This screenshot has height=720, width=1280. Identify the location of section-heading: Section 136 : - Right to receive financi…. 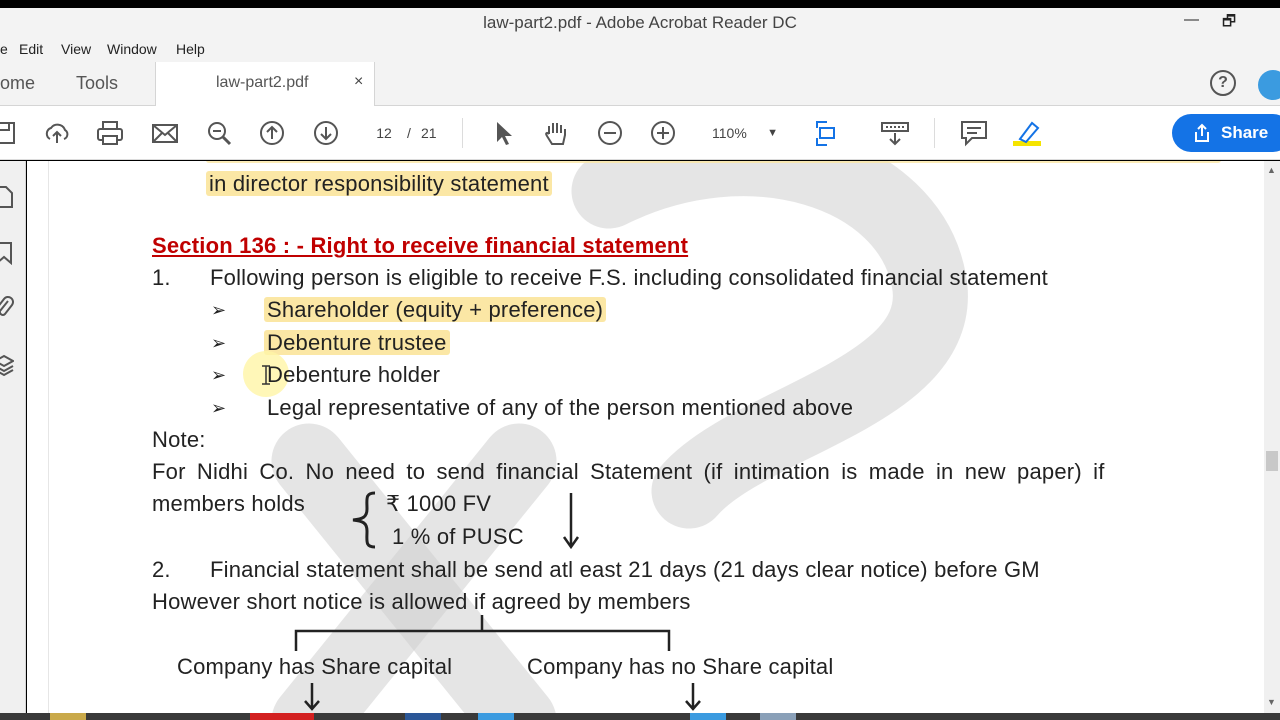
(420, 245).